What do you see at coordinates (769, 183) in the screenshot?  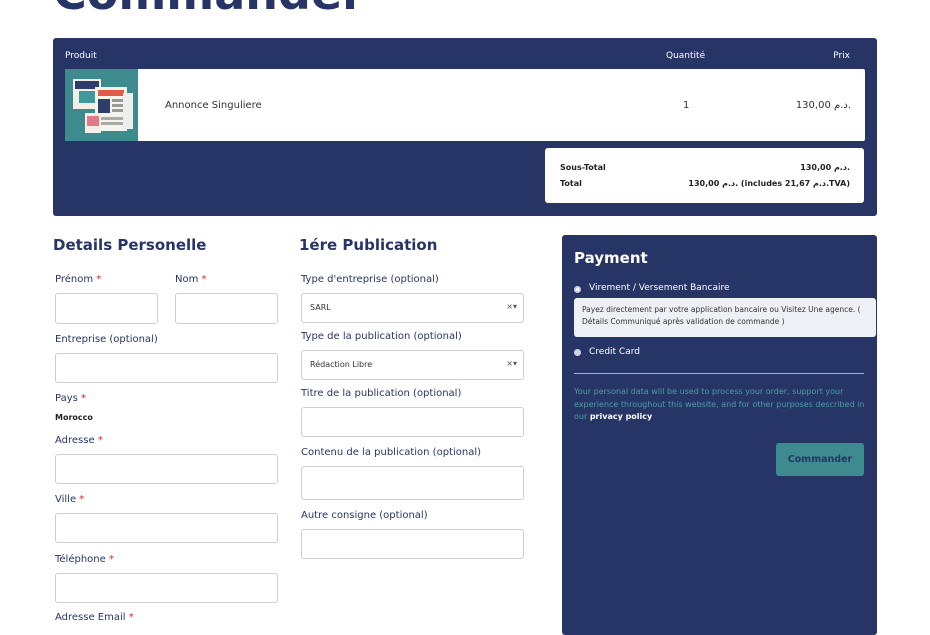 I see `total-value: 130,00 د.م. (includes 21,67 د.م.TVA)` at bounding box center [769, 183].